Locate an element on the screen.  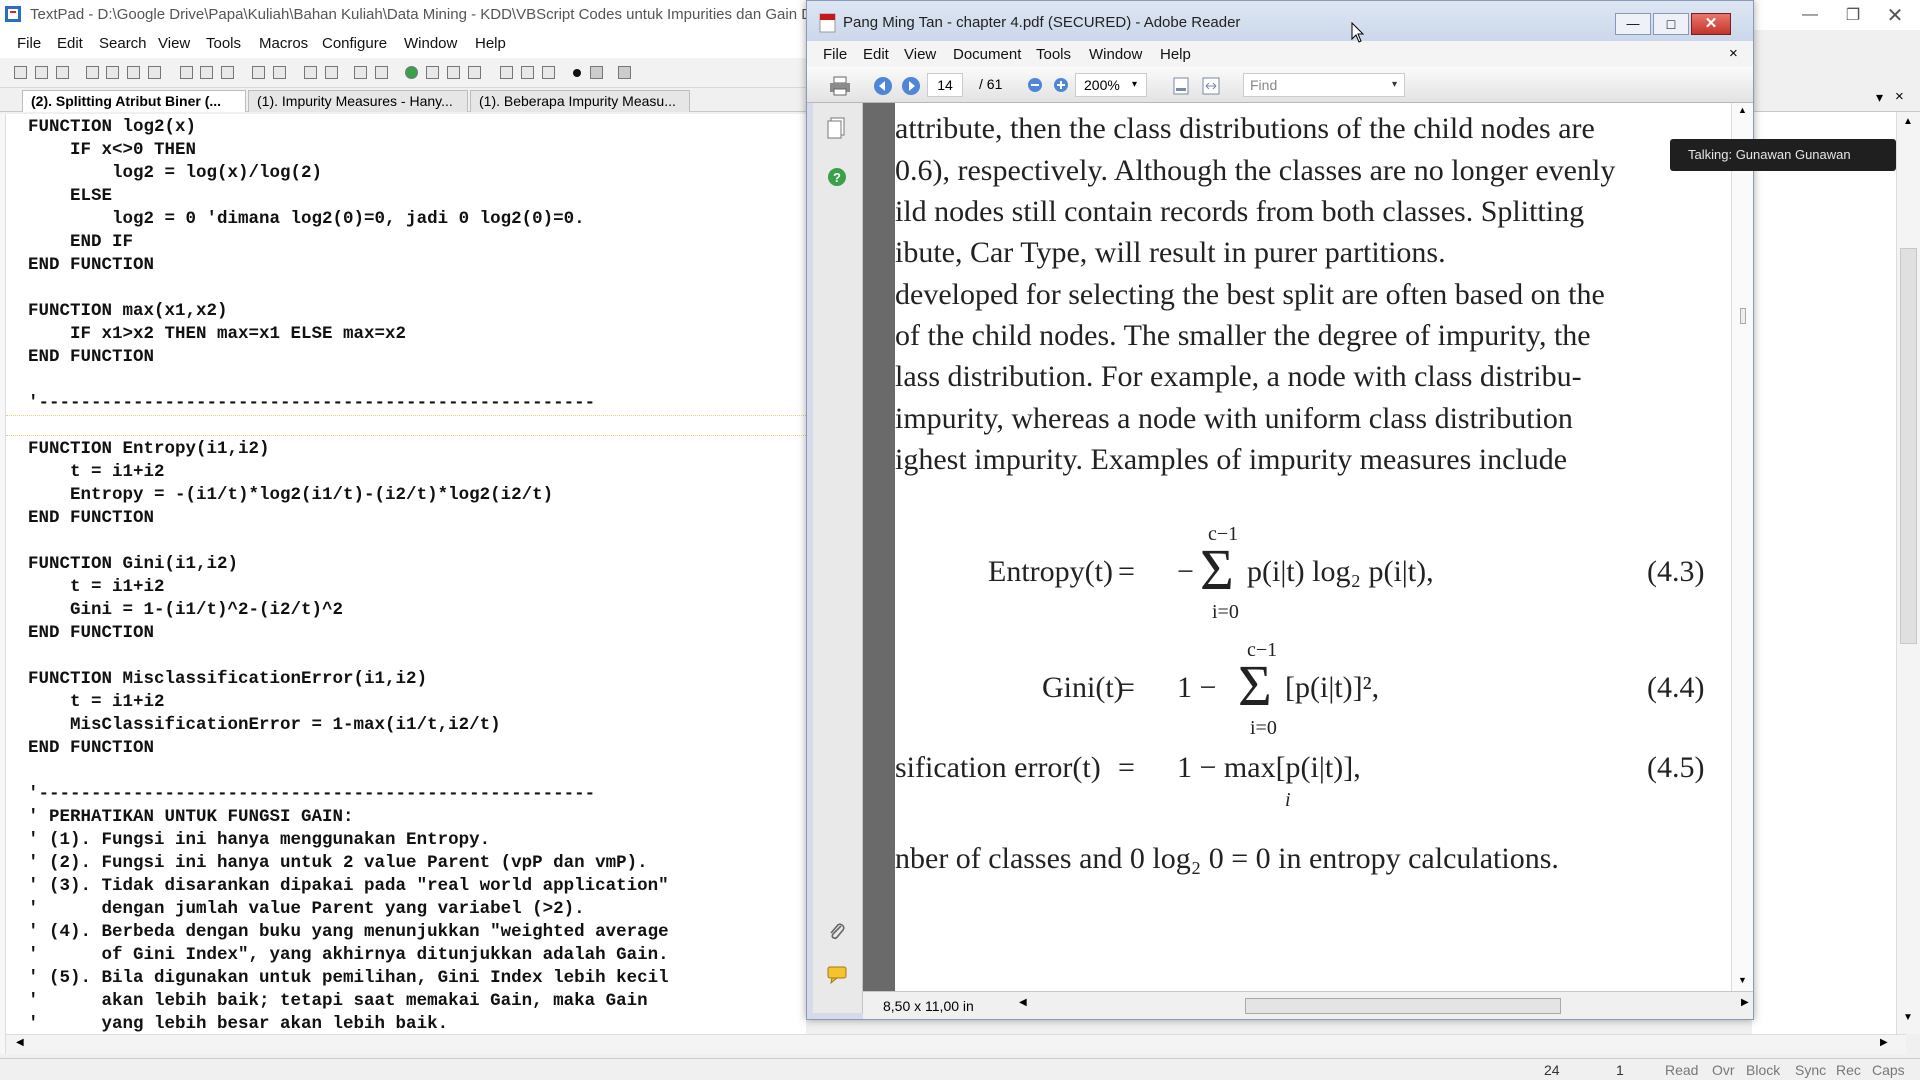
fit-width-icon is located at coordinates (1211, 86).